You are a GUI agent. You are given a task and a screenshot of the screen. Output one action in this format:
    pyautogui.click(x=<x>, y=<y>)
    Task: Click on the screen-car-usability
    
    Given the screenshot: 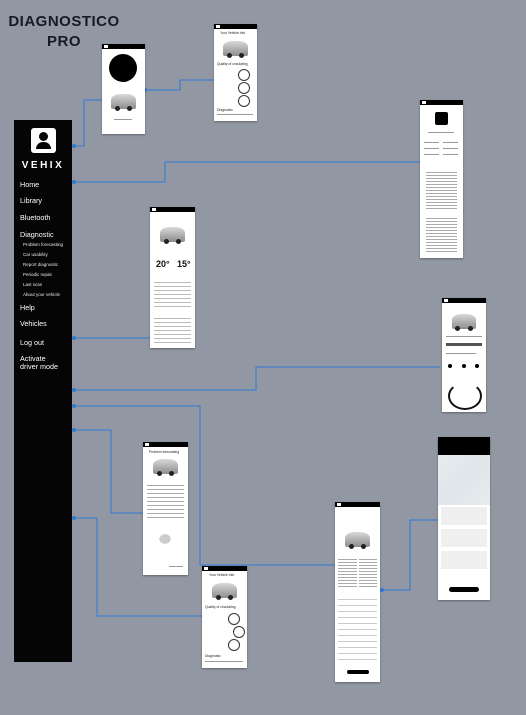 What is the action you would take?
    pyautogui.click(x=464, y=355)
    